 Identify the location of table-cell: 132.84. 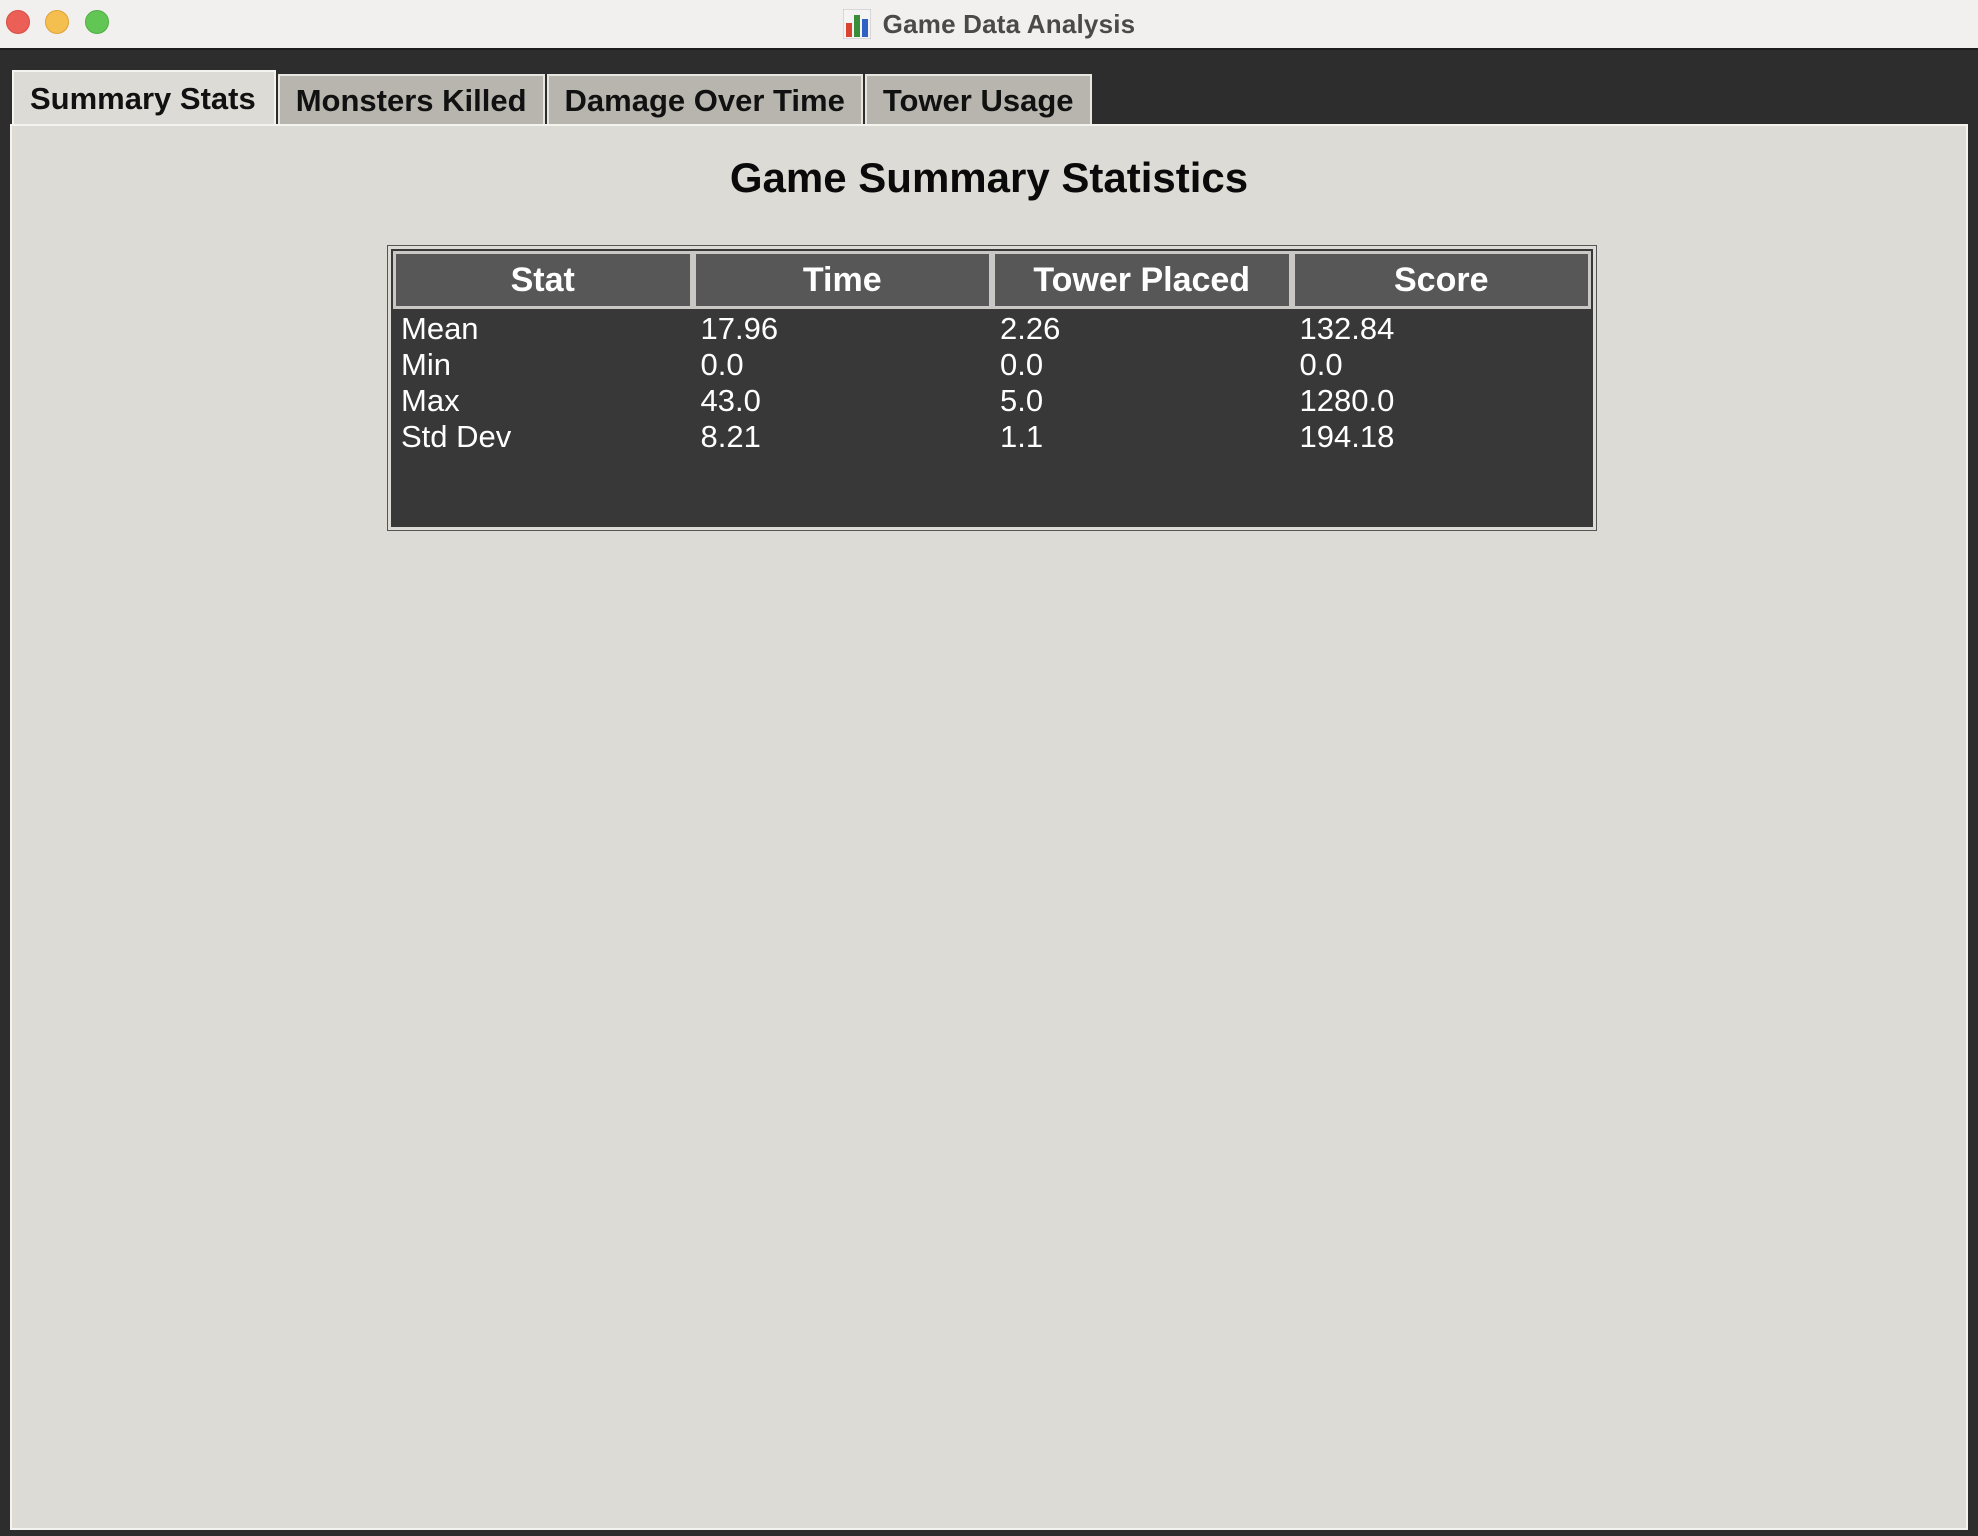
(1347, 328).